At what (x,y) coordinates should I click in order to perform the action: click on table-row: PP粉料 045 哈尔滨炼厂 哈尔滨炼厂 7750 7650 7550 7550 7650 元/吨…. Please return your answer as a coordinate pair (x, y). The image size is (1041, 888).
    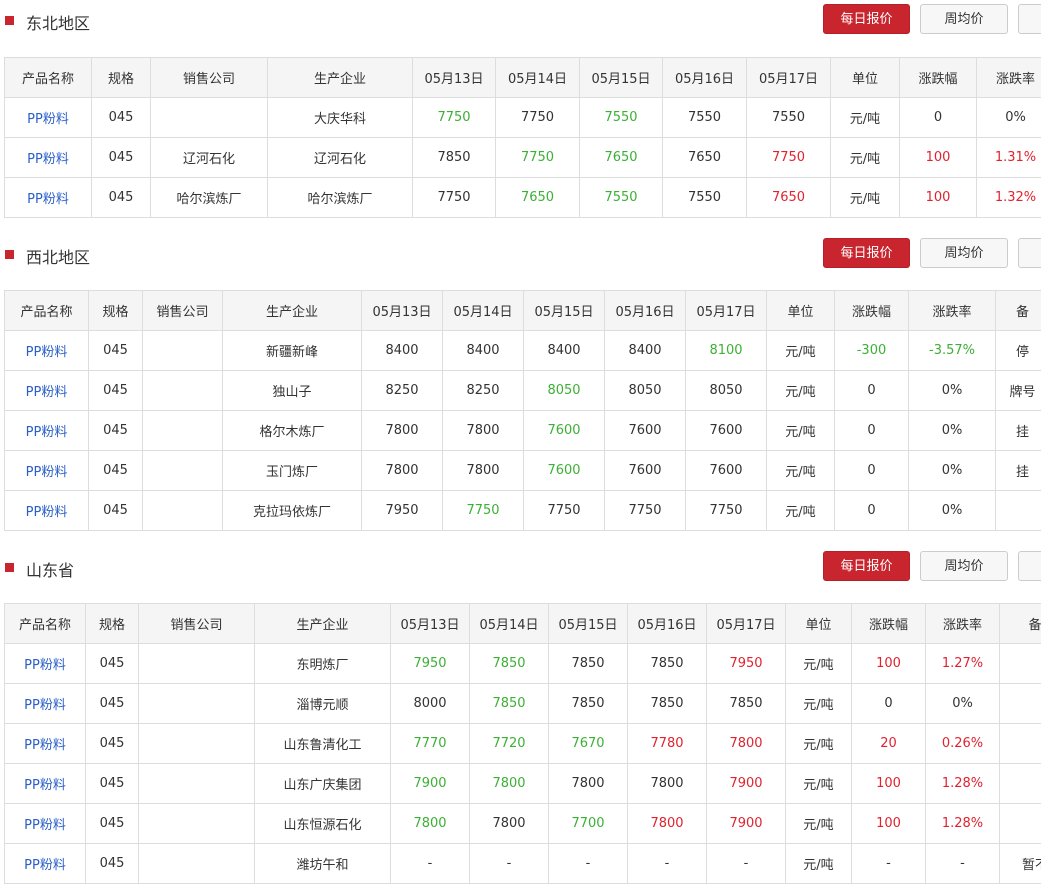
    Looking at the image, I should click on (522, 197).